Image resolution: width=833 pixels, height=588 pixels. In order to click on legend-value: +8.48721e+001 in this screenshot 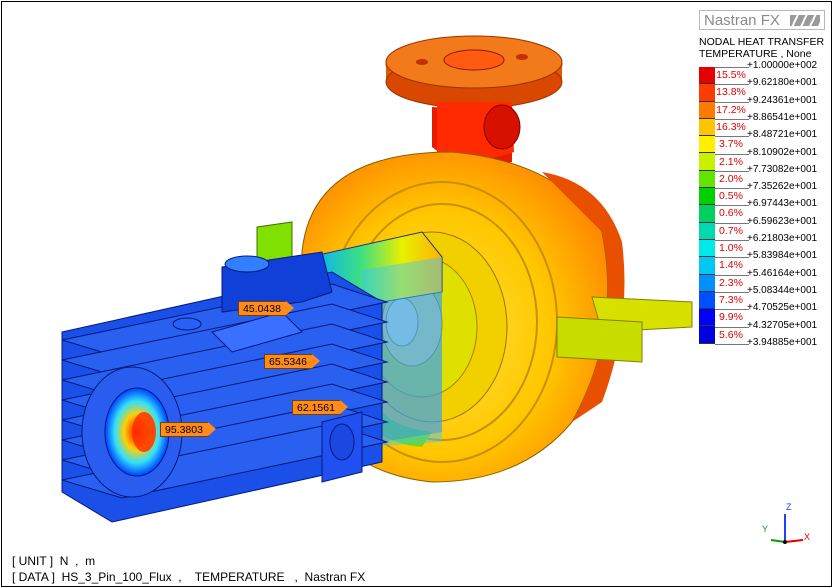, I will do `click(782, 135)`.